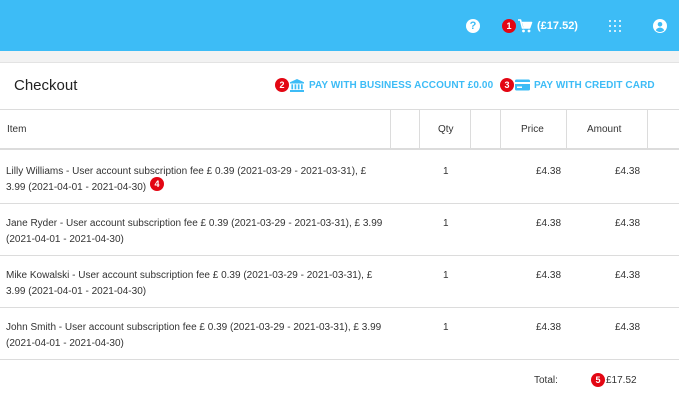  What do you see at coordinates (282, 85) in the screenshot?
I see `annotation-badge-2: 2` at bounding box center [282, 85].